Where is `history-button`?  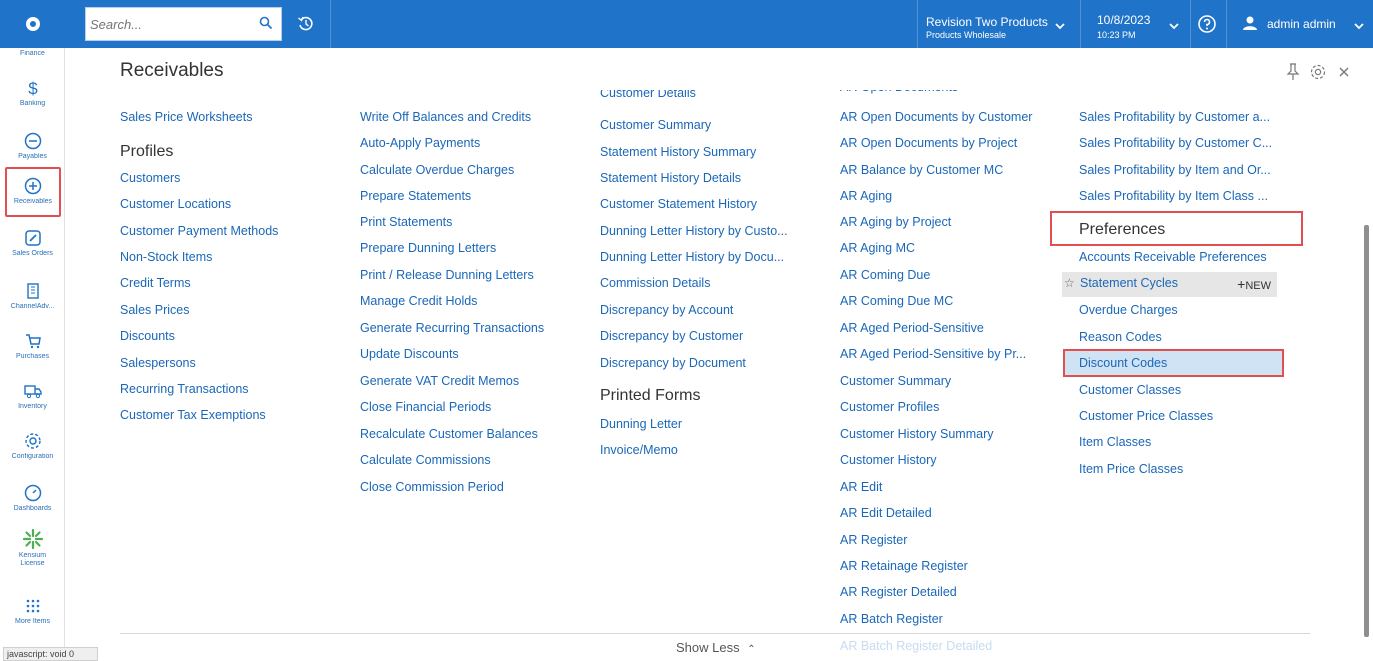 history-button is located at coordinates (306, 24).